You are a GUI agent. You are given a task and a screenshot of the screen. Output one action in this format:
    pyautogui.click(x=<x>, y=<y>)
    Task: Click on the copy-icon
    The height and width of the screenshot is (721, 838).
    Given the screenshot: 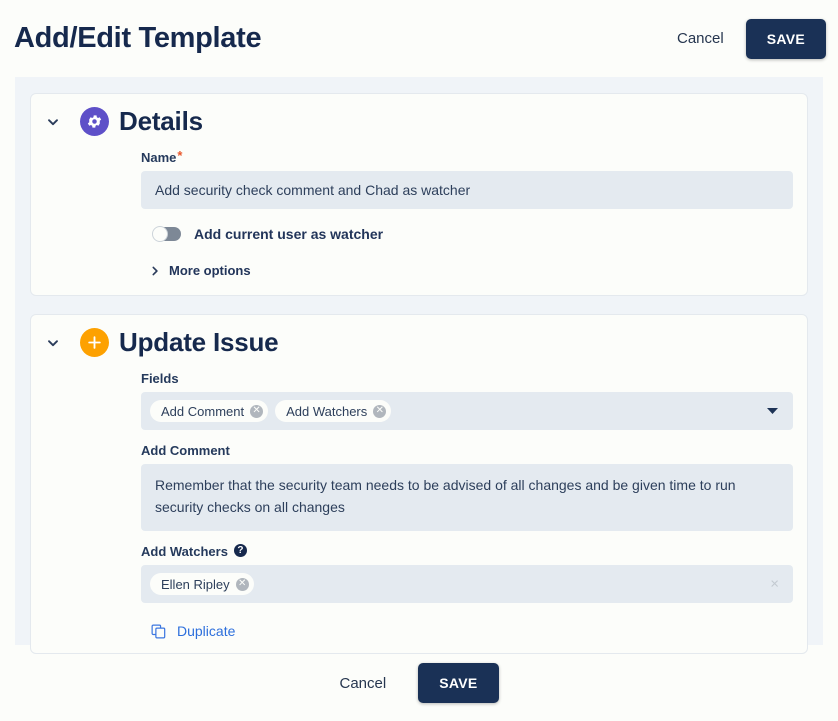 What is the action you would take?
    pyautogui.click(x=158, y=631)
    